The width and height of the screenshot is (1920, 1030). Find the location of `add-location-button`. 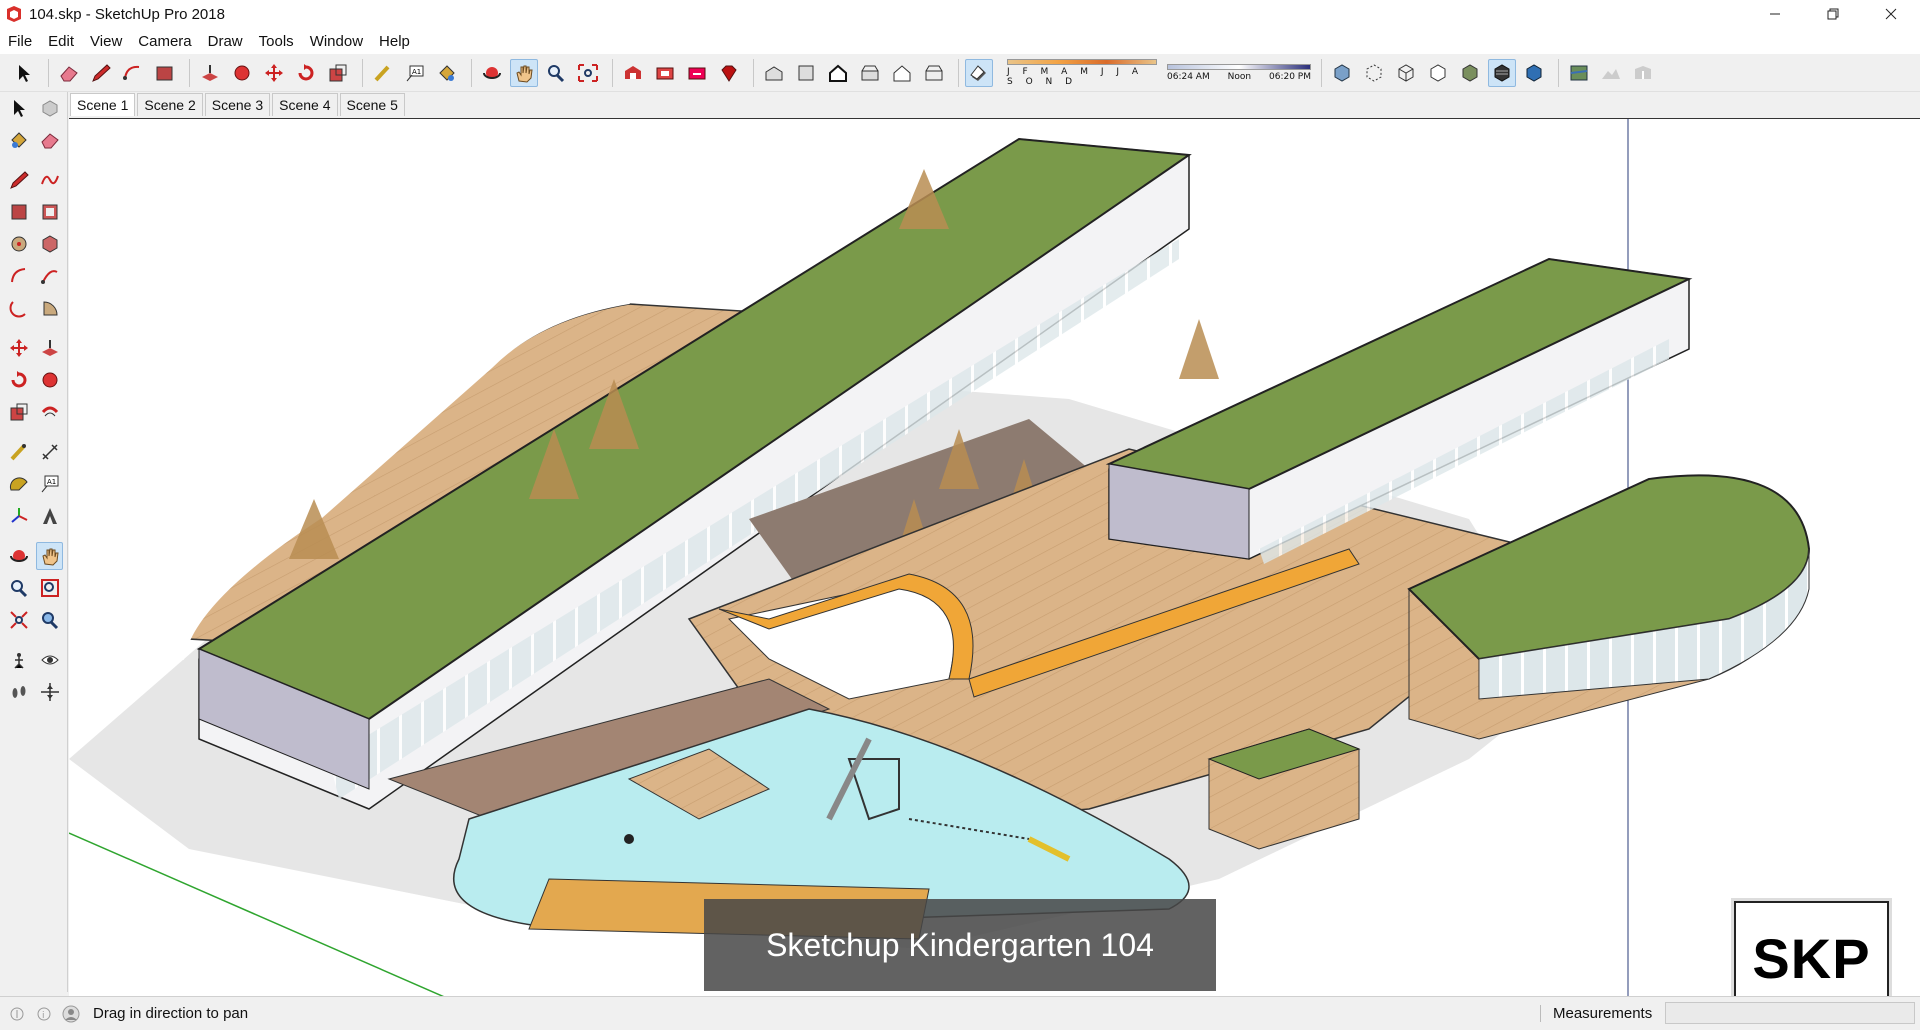

add-location-button is located at coordinates (1579, 73).